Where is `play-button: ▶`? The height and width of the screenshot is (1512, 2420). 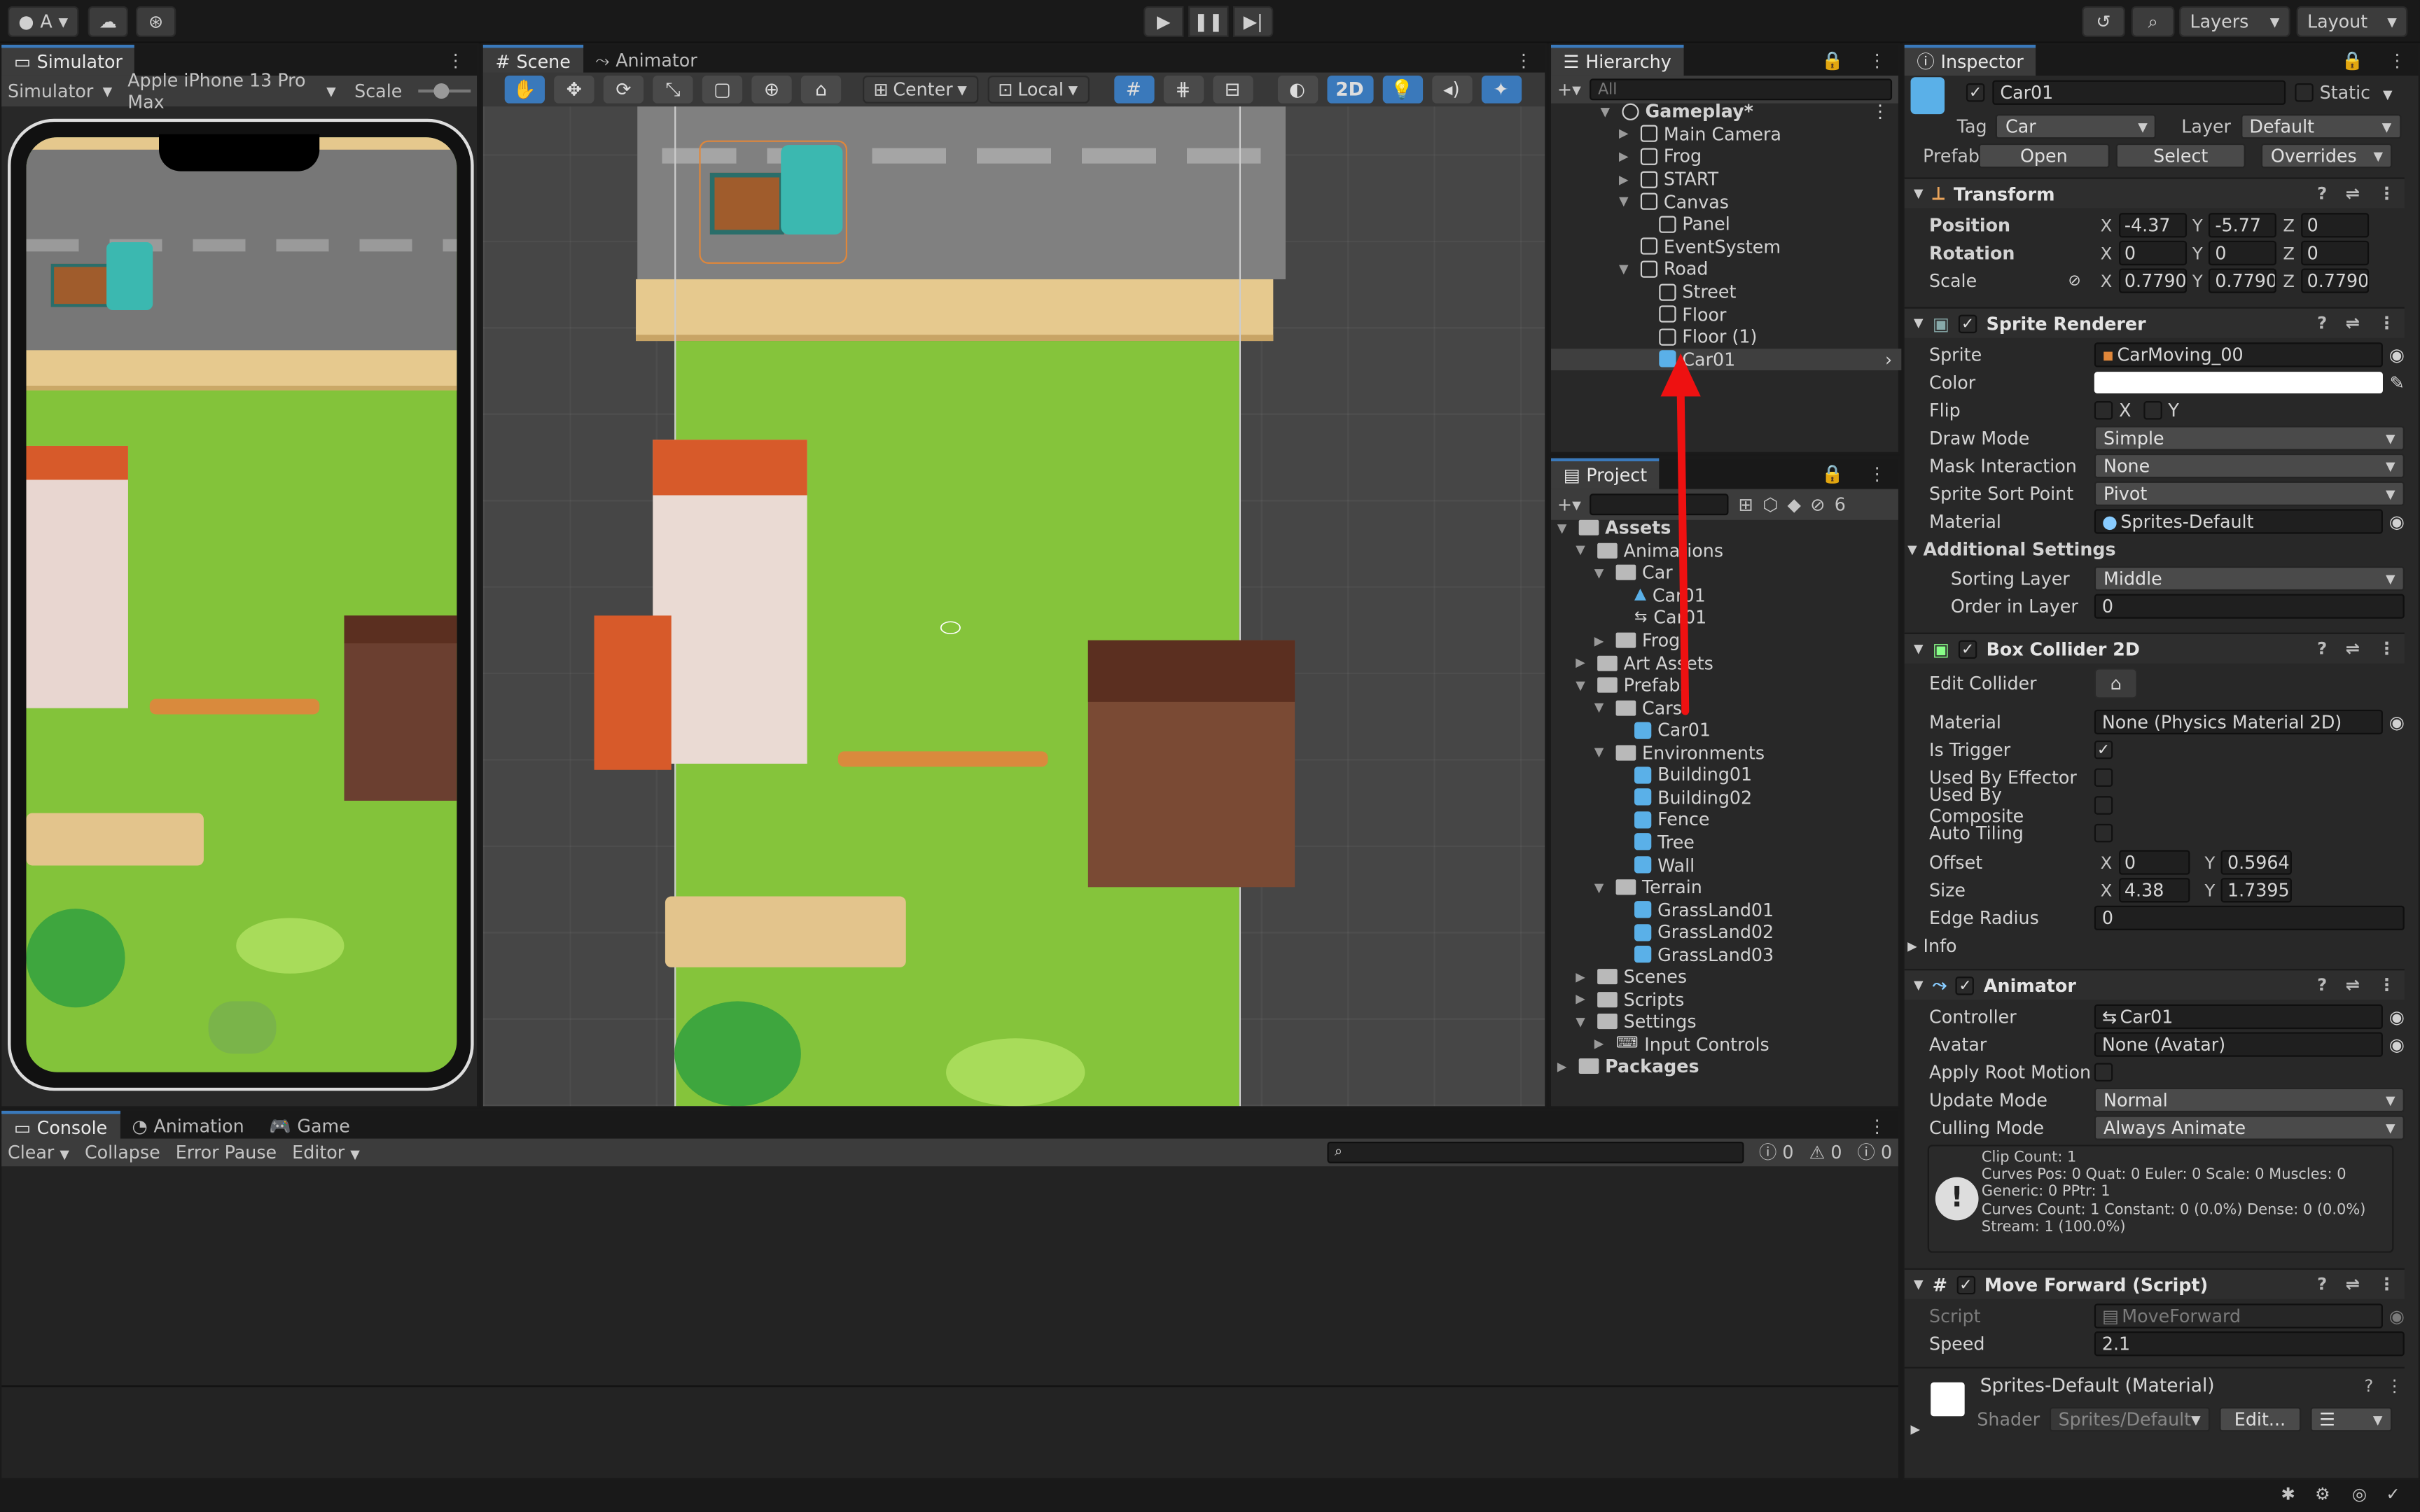 play-button: ▶ is located at coordinates (1163, 21).